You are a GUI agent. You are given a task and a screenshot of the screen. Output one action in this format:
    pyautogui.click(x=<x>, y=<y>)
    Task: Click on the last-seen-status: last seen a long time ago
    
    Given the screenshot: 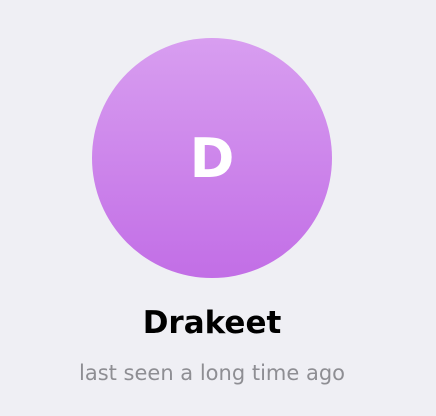 What is the action you would take?
    pyautogui.click(x=212, y=373)
    